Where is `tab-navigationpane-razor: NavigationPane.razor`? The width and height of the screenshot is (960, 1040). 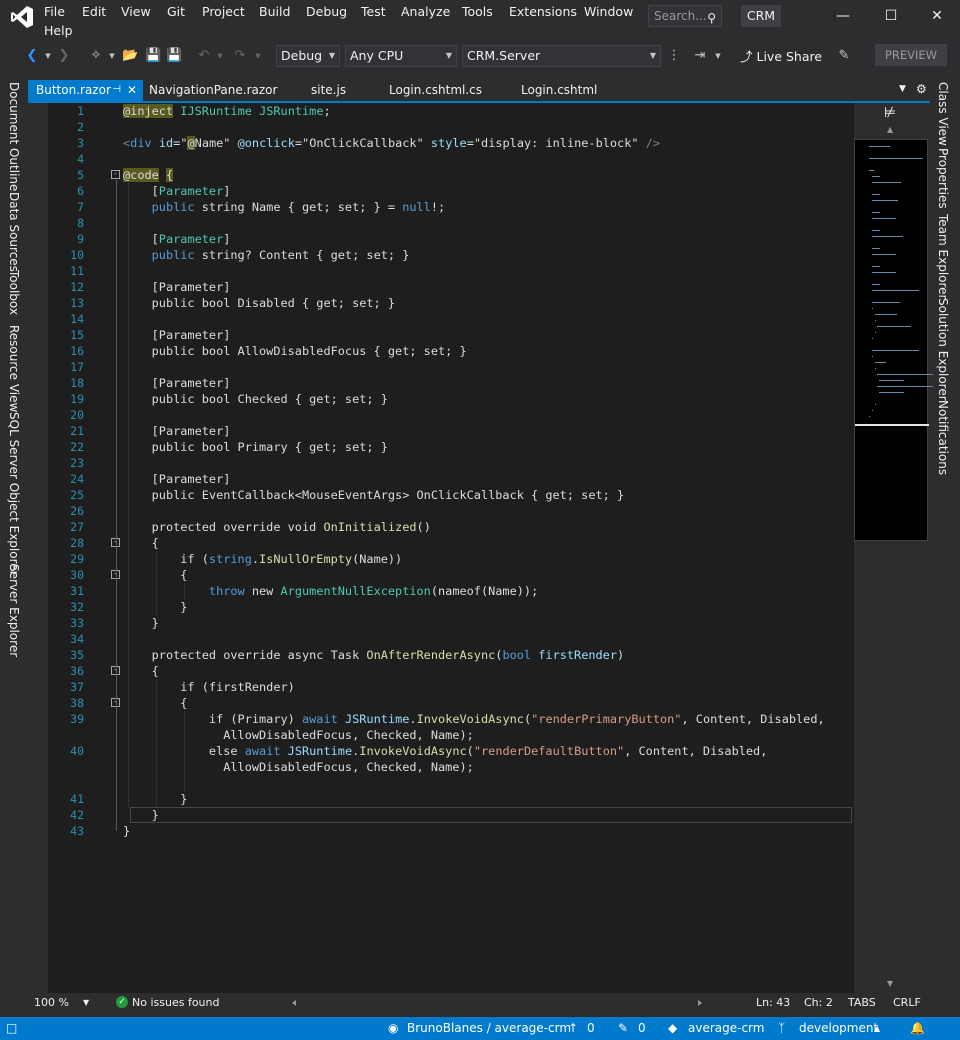
tab-navigationpane-razor: NavigationPane.razor is located at coordinates (216, 90).